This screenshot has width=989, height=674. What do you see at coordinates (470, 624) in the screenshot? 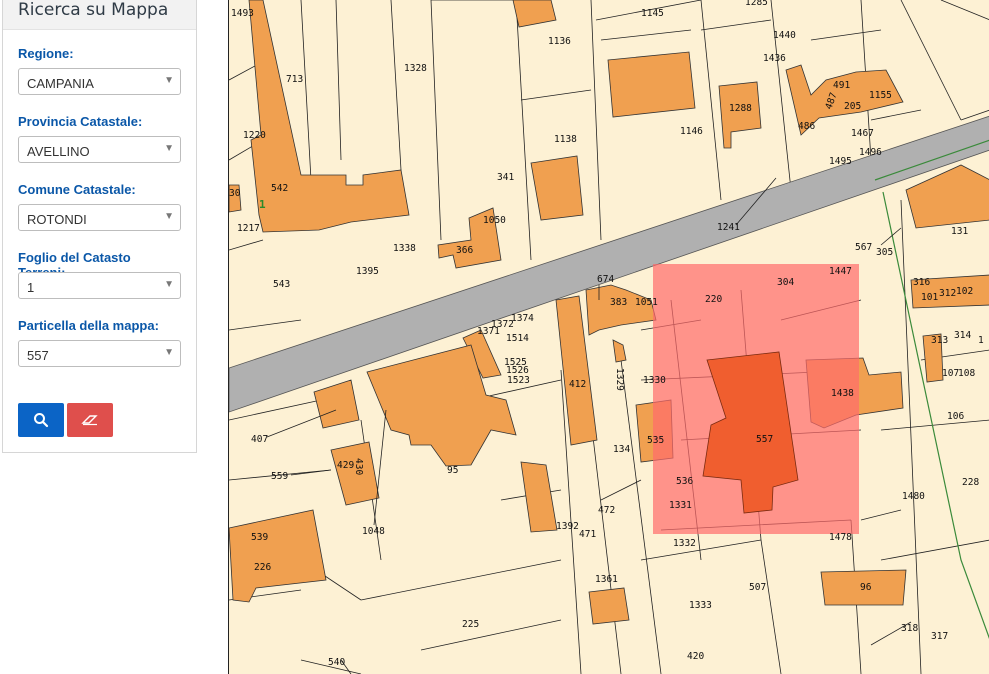
I see `parcel-label: 225` at bounding box center [470, 624].